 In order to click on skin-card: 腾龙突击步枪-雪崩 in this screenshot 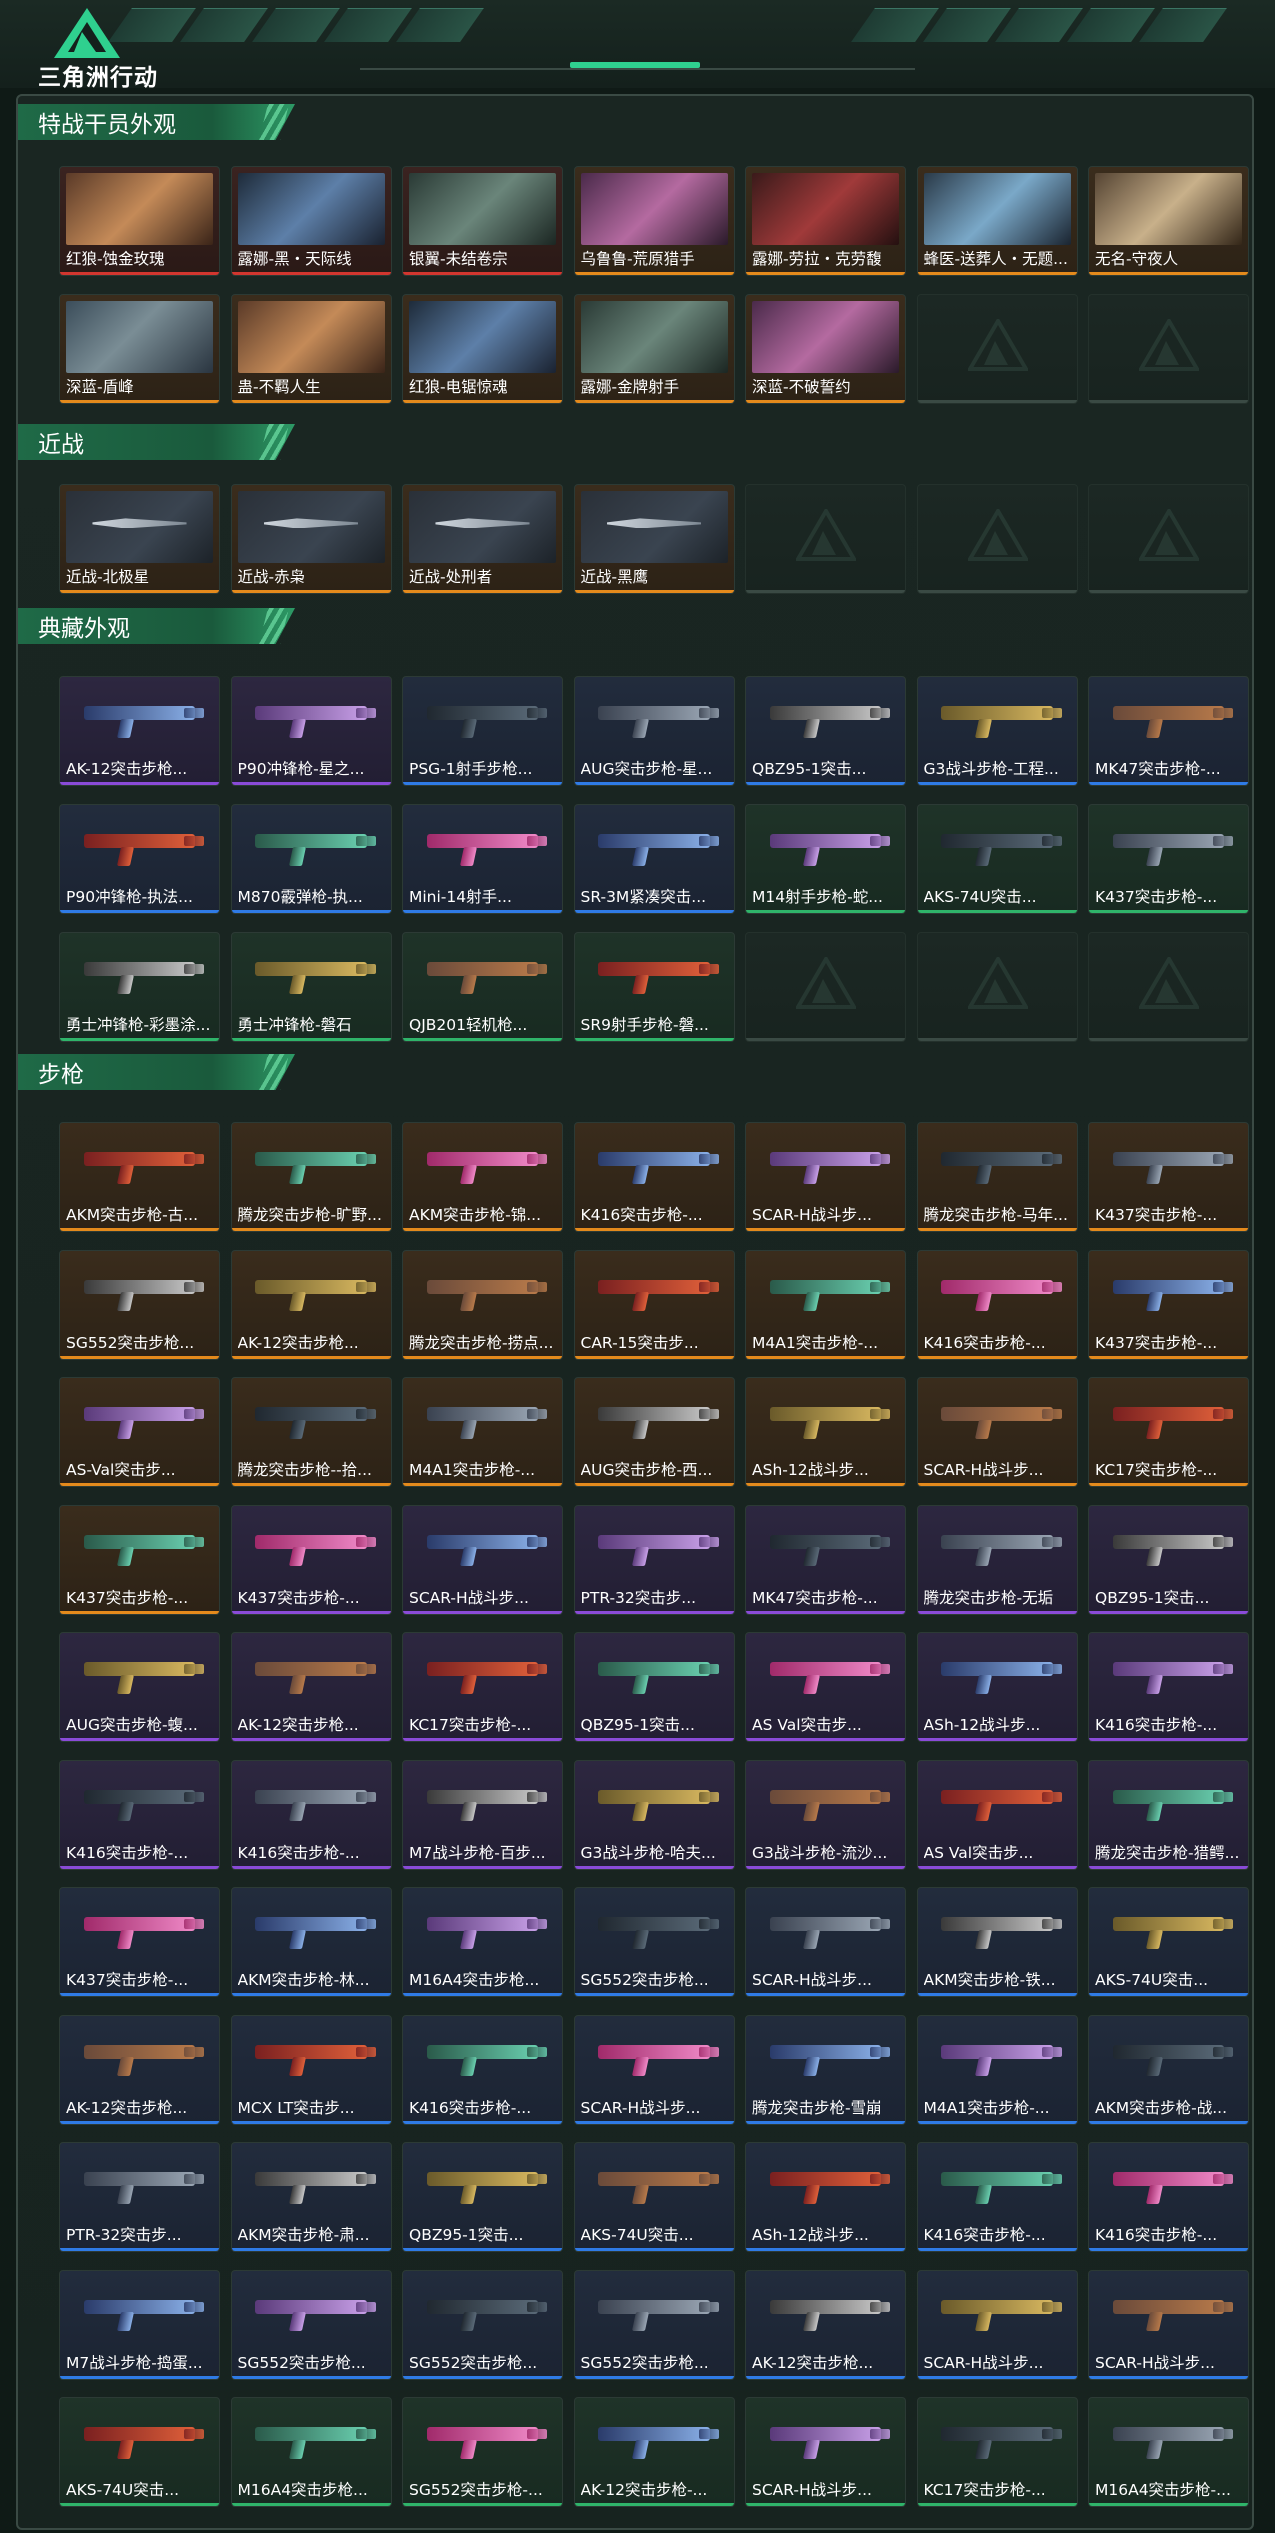, I will do `click(825, 2069)`.